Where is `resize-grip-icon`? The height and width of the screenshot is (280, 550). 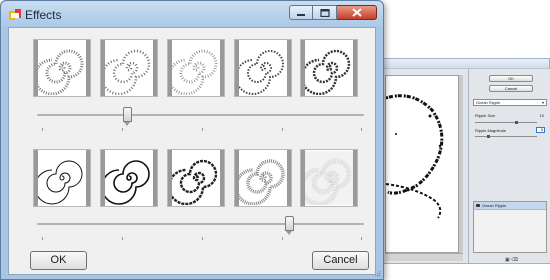
resize-grip-icon is located at coordinates (377, 273).